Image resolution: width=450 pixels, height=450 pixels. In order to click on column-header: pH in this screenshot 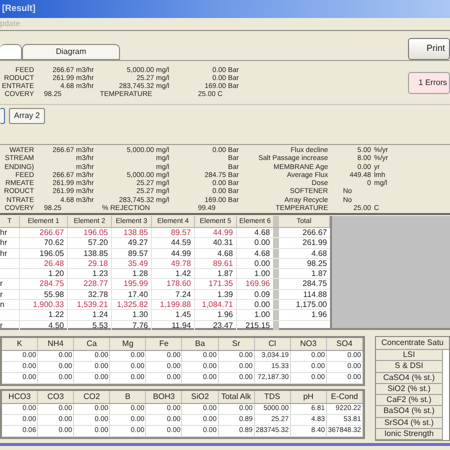, I will do `click(308, 397)`.